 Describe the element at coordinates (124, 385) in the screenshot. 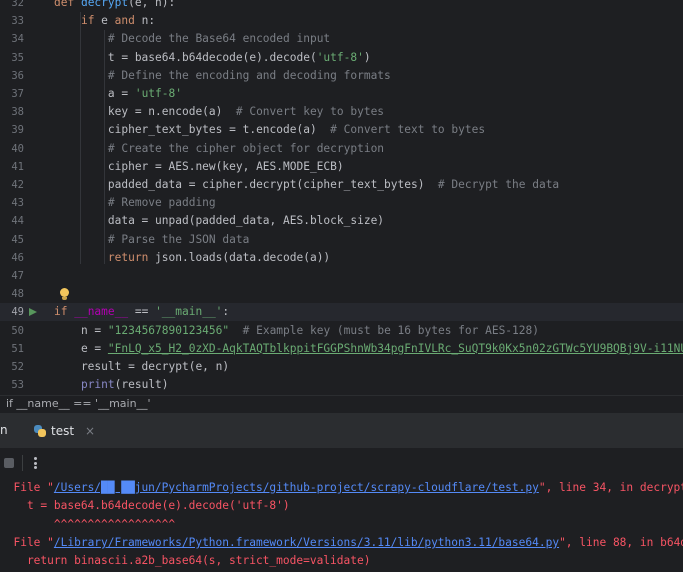

I see `code-text: print(result)` at that location.